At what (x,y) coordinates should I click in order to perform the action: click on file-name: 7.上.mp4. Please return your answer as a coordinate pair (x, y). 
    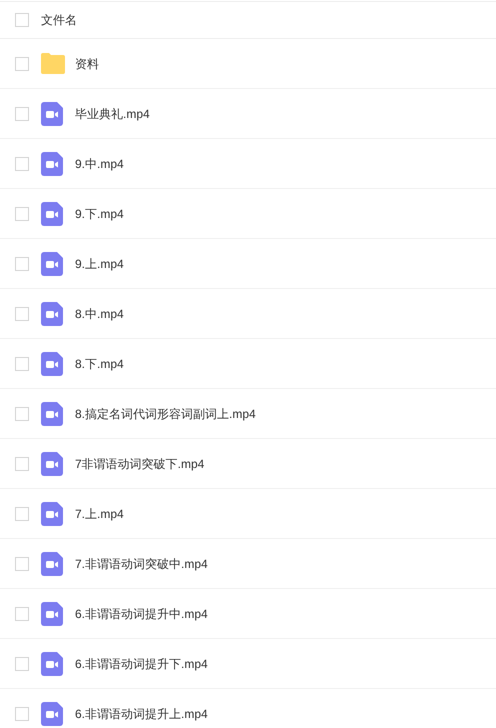
    Looking at the image, I should click on (99, 513).